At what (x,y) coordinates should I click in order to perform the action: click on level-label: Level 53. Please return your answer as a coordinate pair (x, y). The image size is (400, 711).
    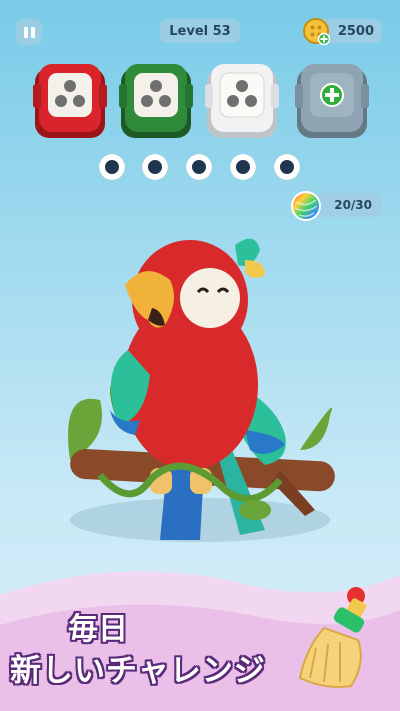
    Looking at the image, I should click on (200, 31).